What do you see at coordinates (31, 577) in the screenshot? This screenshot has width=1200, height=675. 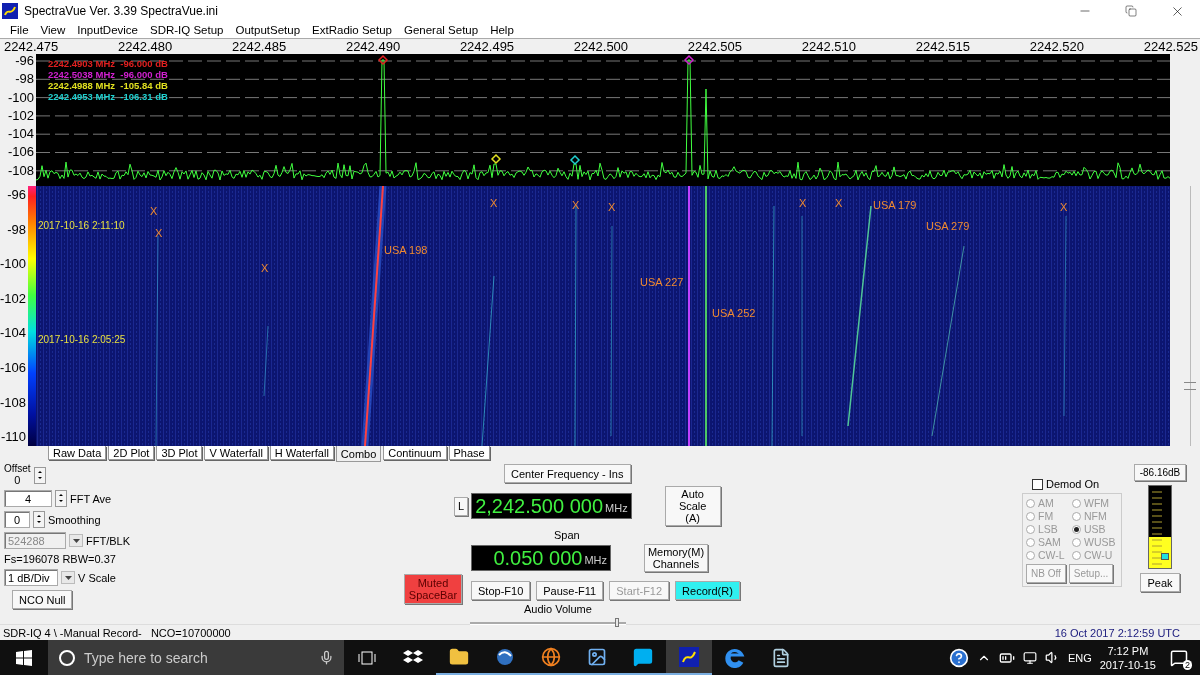 I see `v-scale-dropdown: 1 dB/Div` at bounding box center [31, 577].